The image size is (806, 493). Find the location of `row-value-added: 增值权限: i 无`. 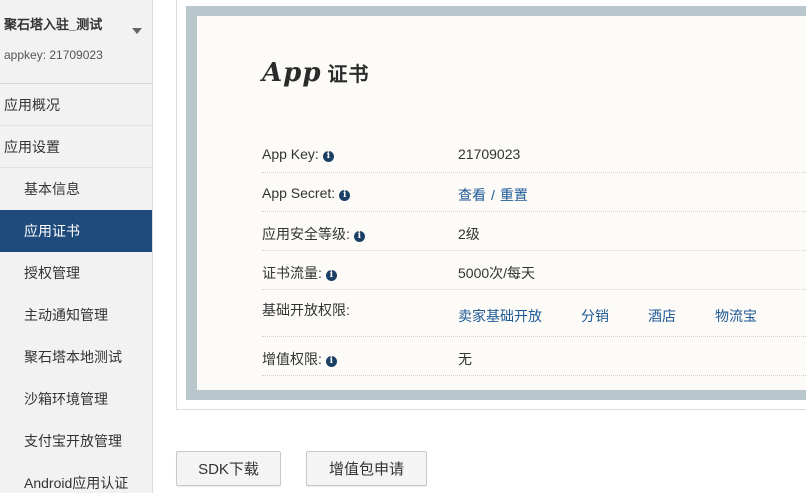

row-value-added: 增值权限: i 无 is located at coordinates (534, 356).